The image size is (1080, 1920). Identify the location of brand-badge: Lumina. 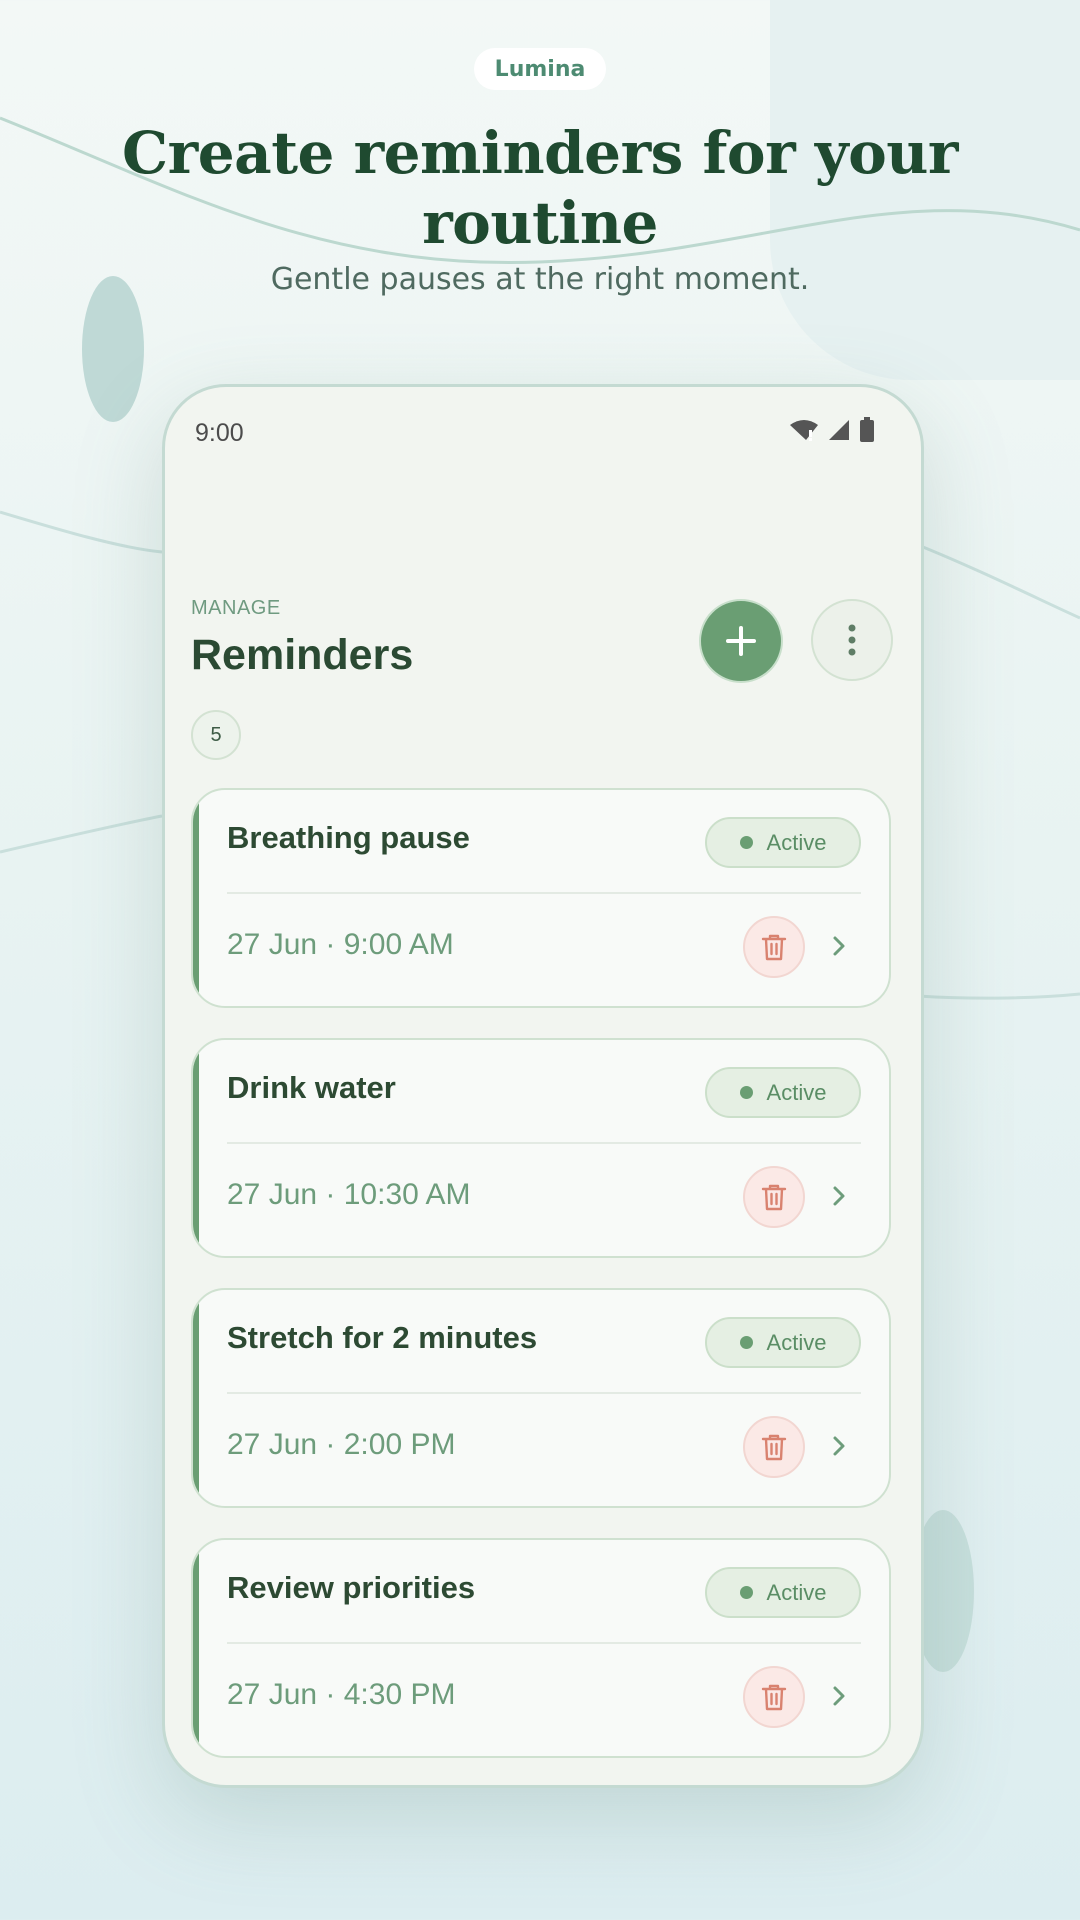
(540, 69).